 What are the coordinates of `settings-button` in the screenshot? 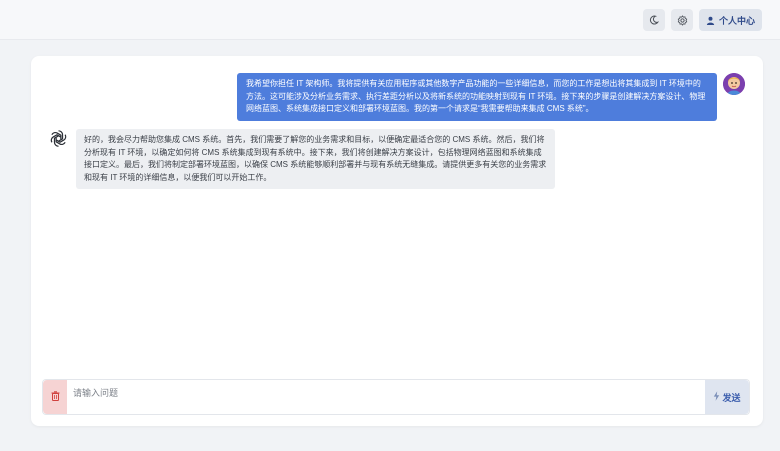 It's located at (682, 20).